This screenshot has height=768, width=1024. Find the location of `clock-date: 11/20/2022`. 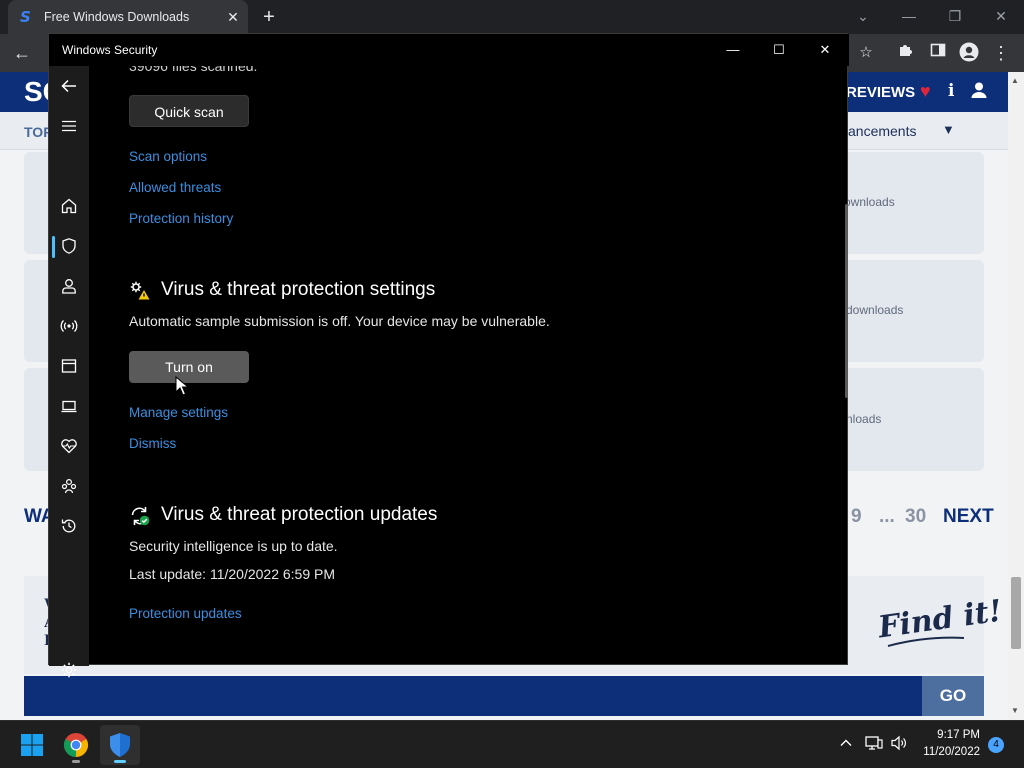

clock-date: 11/20/2022 is located at coordinates (940, 752).